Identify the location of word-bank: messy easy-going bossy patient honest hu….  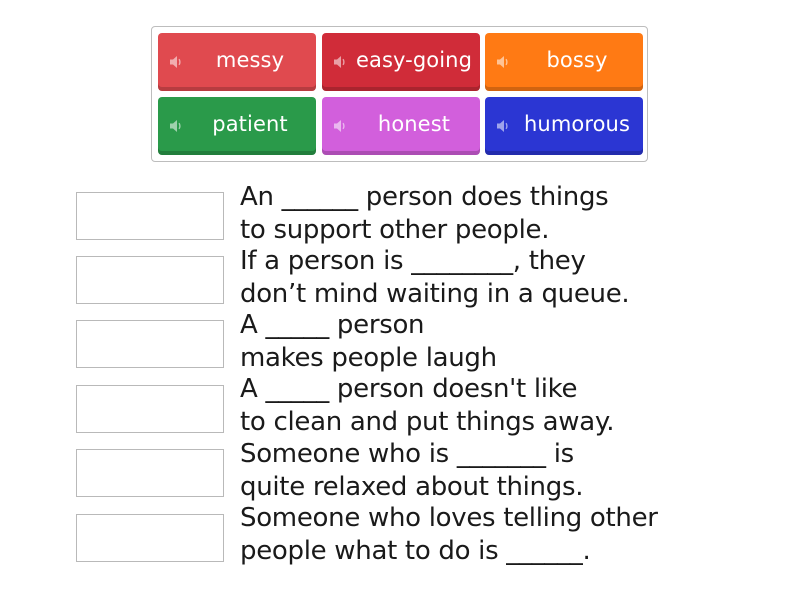
(399, 94).